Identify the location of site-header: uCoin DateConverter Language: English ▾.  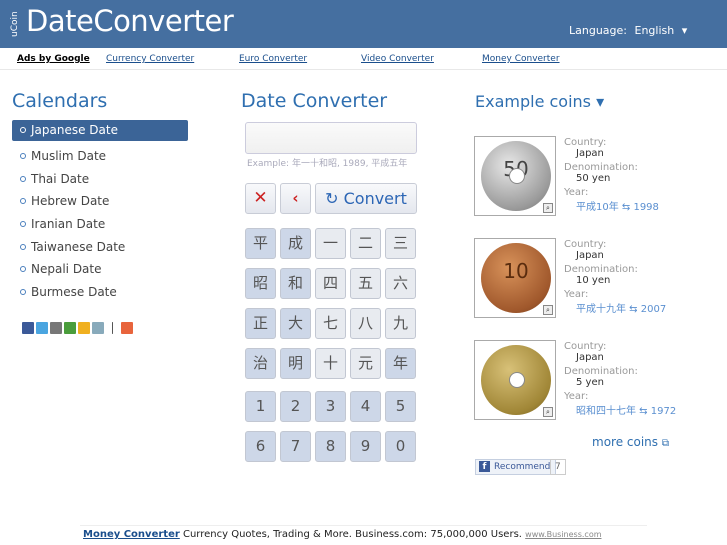
(363, 24).